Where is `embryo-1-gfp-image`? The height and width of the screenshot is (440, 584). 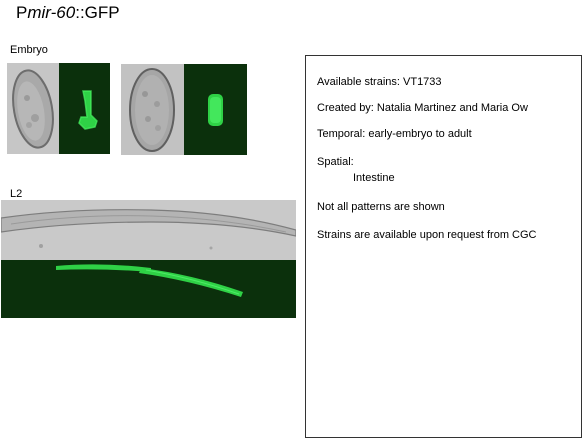
embryo-1-gfp-image is located at coordinates (84, 108).